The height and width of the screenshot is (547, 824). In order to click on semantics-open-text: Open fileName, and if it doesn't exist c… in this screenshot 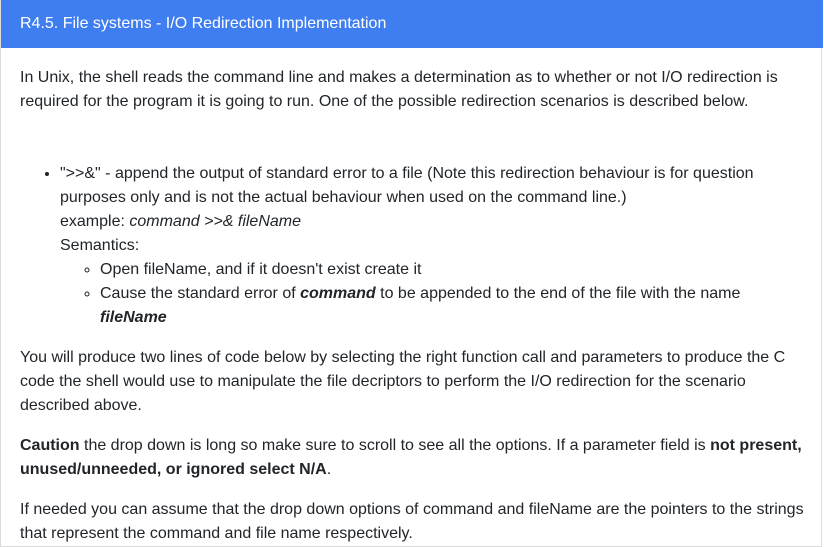, I will do `click(261, 269)`.